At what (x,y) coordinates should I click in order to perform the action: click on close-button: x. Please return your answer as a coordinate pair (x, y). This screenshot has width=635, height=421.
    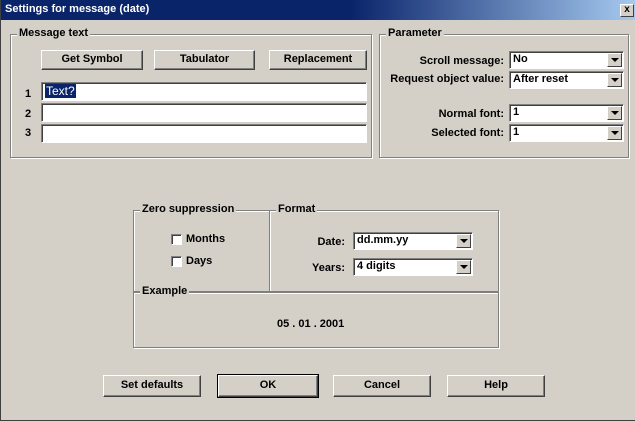
    Looking at the image, I should click on (627, 10).